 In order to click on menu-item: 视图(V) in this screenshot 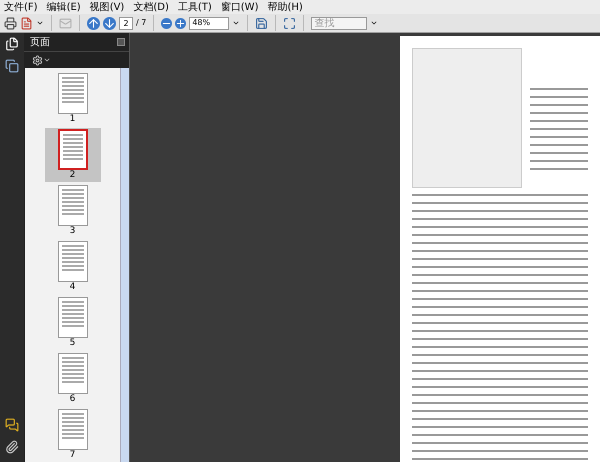, I will do `click(107, 7)`.